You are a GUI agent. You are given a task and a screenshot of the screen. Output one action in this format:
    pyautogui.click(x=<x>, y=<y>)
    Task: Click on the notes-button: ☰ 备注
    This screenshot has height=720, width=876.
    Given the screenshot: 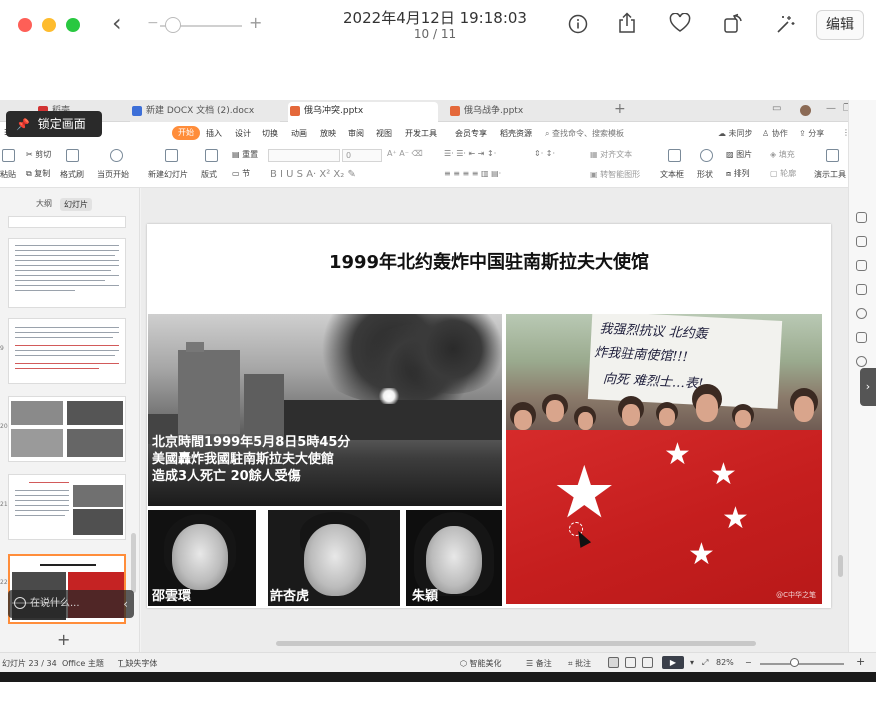 What is the action you would take?
    pyautogui.click(x=539, y=663)
    